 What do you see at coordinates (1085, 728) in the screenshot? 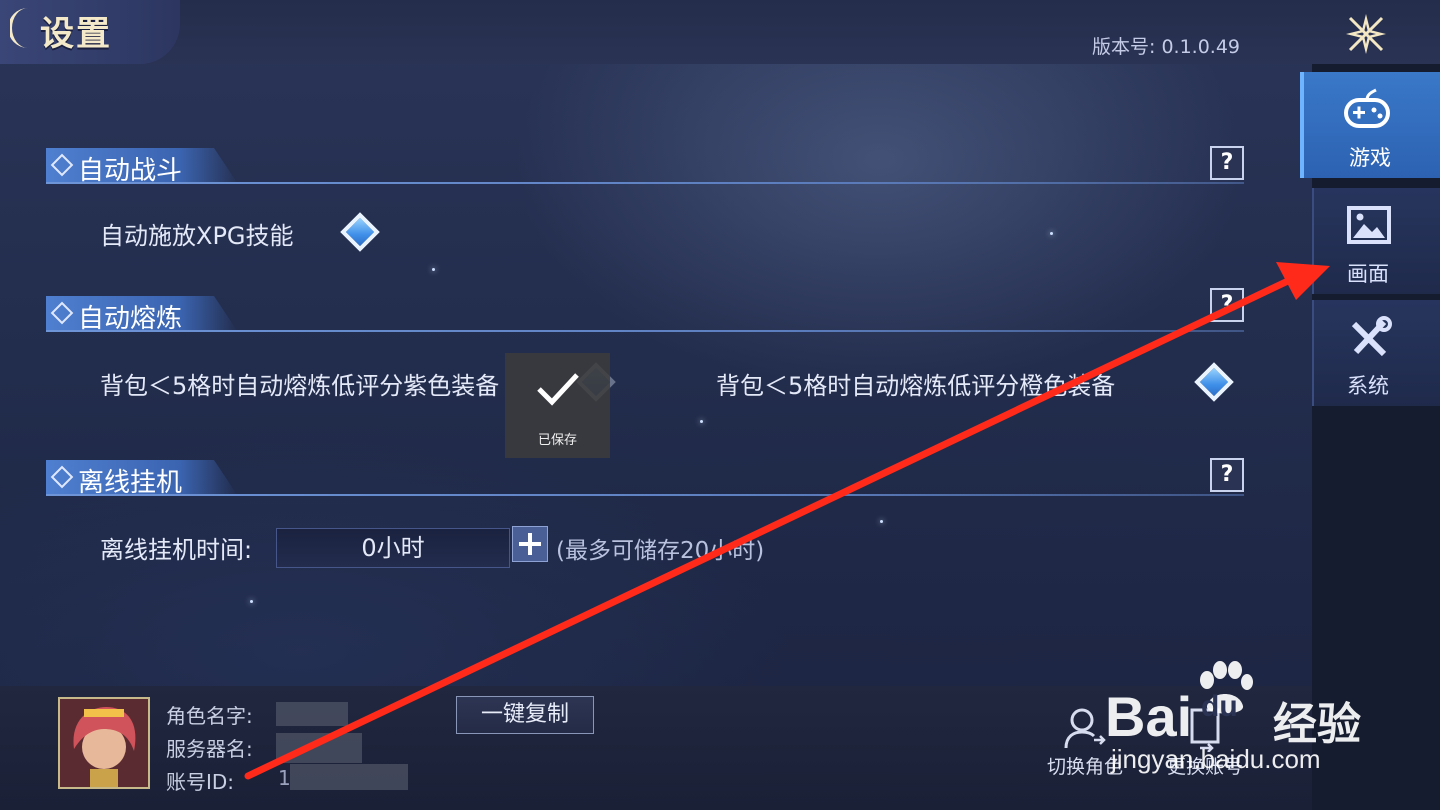
I see `switch-user-icon` at bounding box center [1085, 728].